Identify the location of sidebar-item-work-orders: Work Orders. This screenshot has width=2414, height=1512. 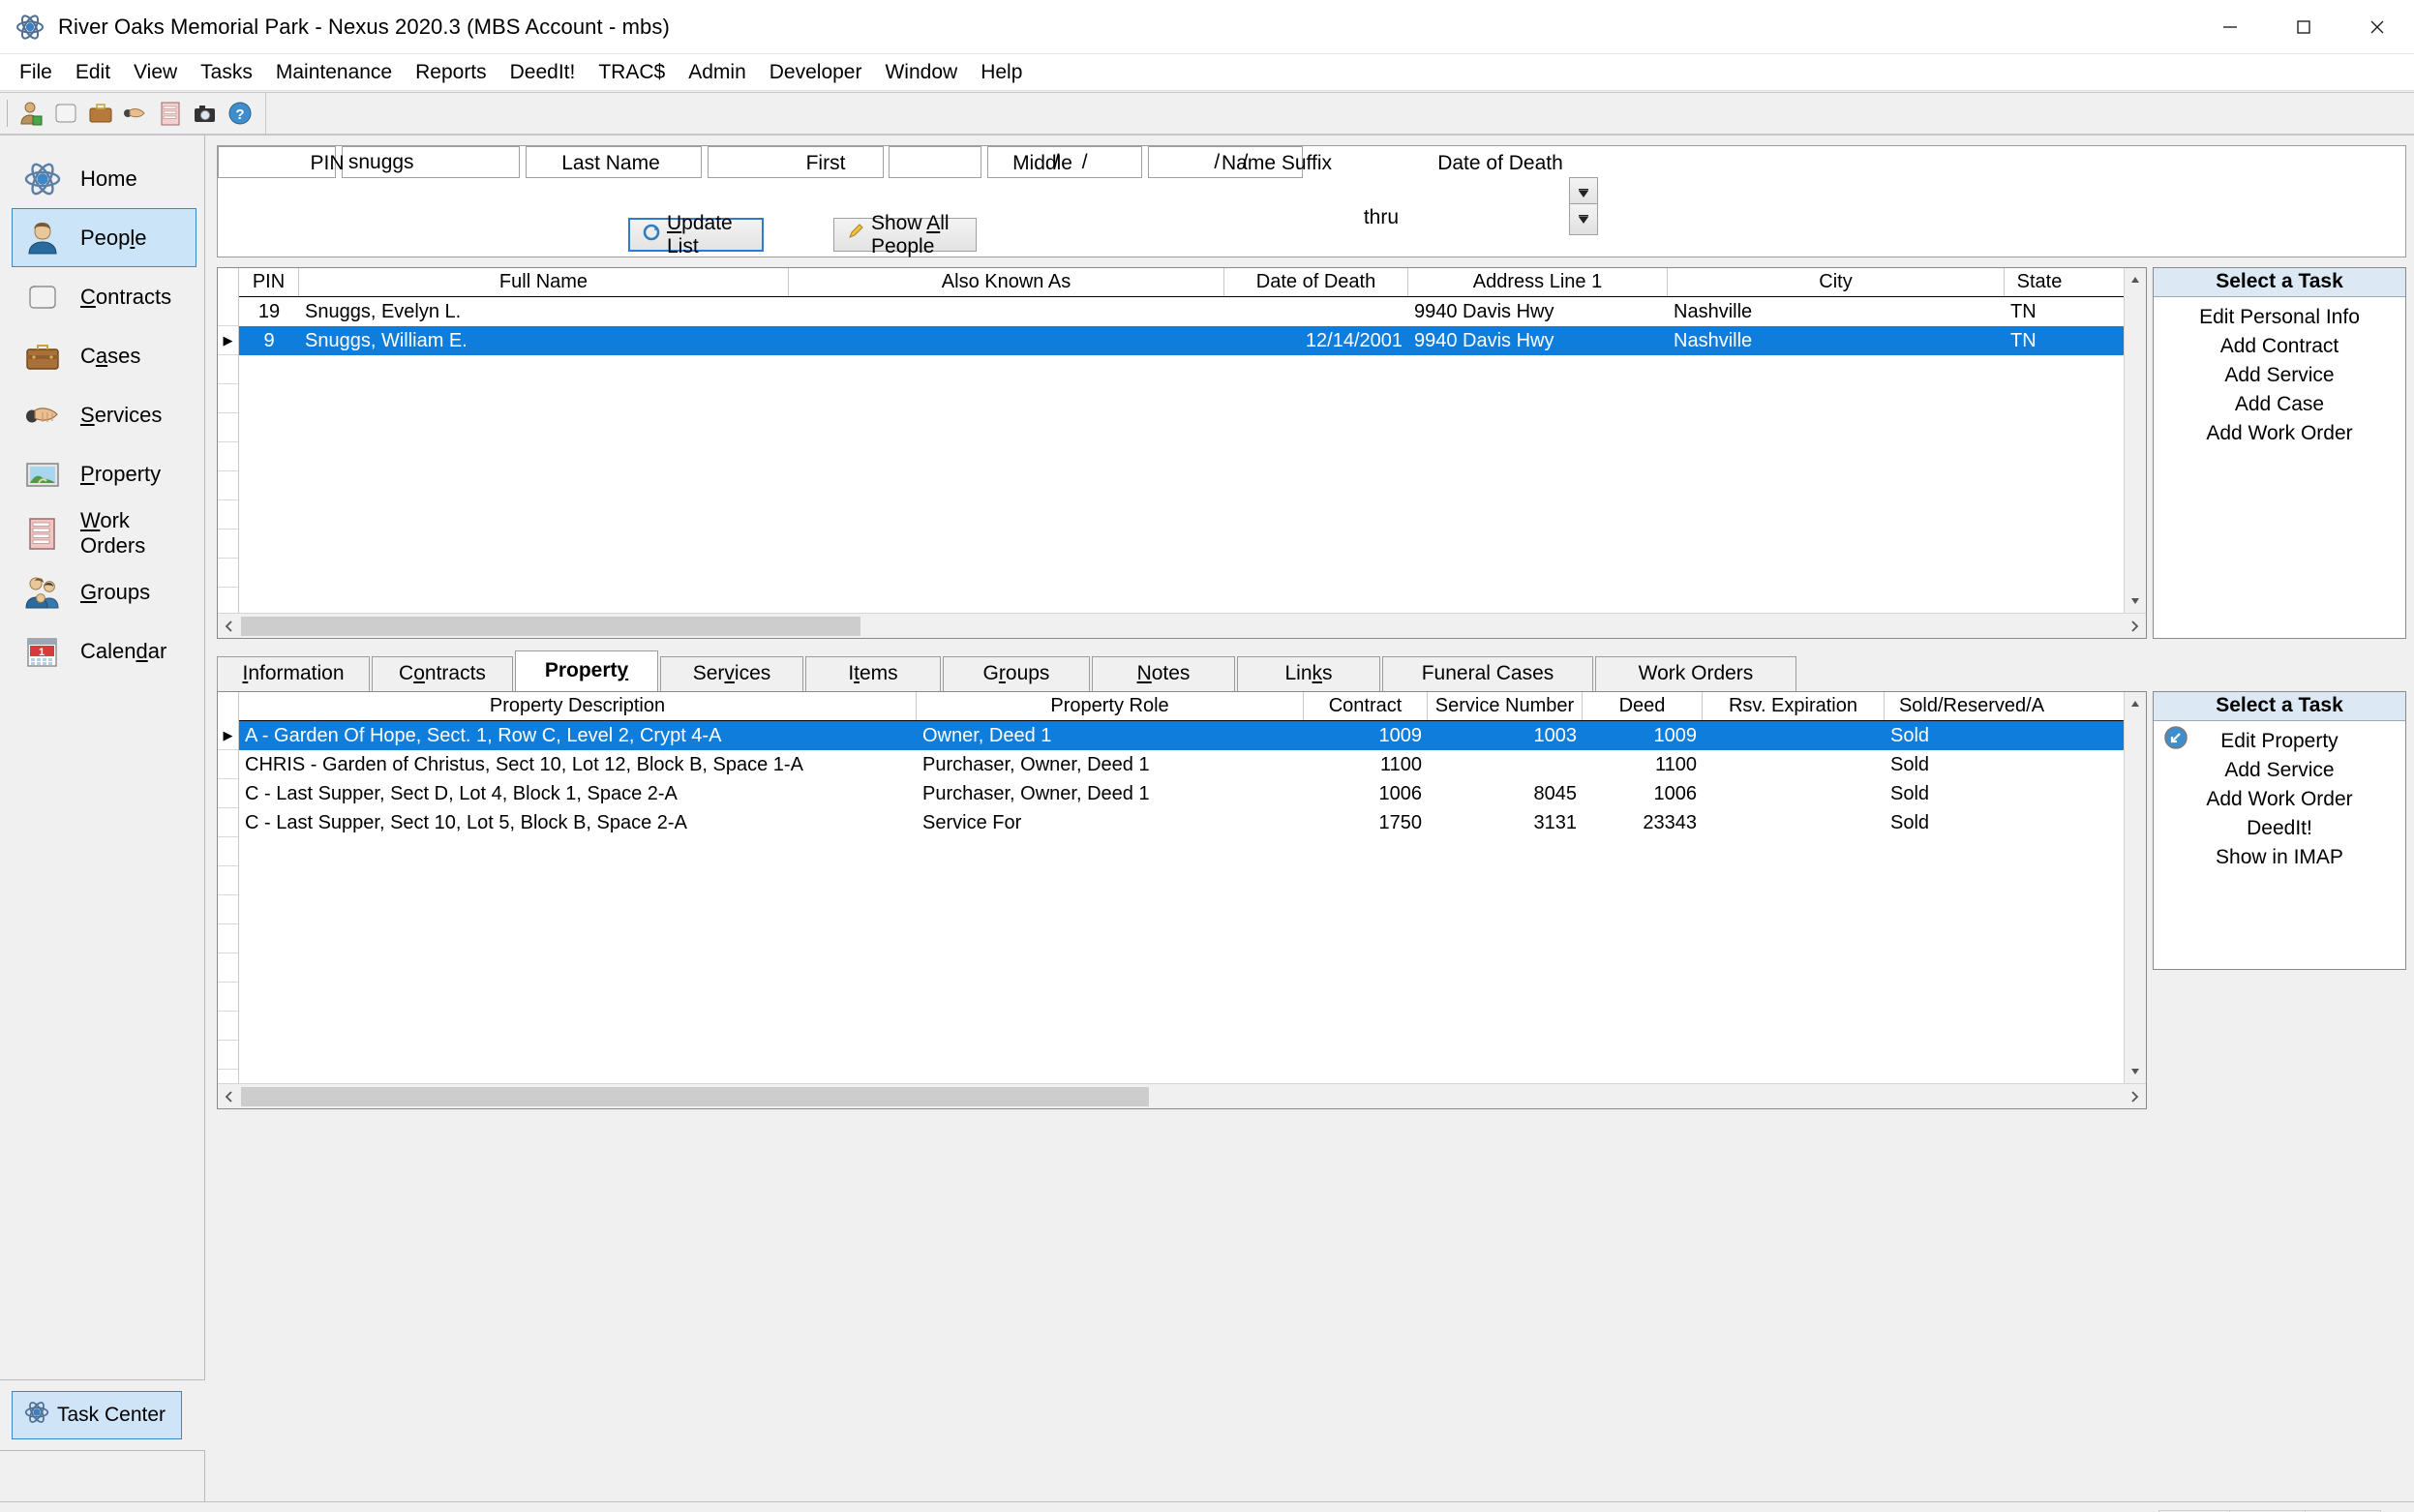
(104, 532).